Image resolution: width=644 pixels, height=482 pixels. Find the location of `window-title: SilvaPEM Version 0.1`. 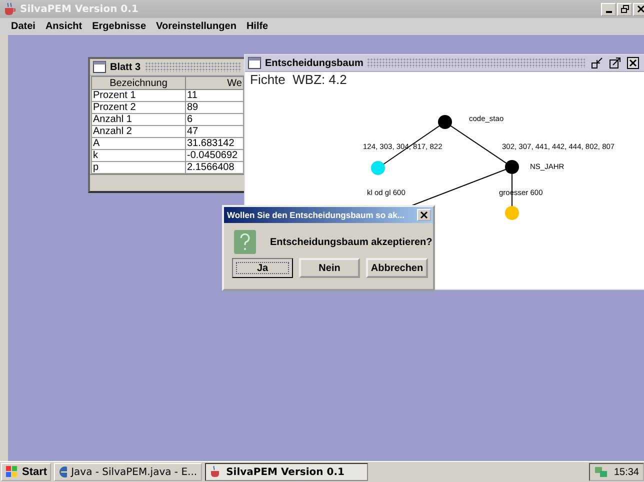

window-title: SilvaPEM Version 0.1 is located at coordinates (79, 9).